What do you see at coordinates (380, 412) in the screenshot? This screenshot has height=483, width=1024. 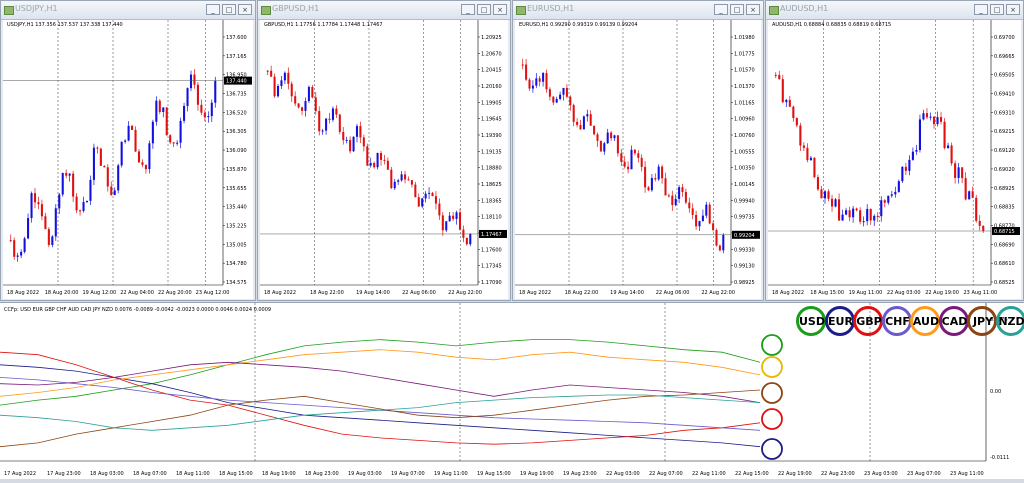 I see `ccfp-line-nzd` at bounding box center [380, 412].